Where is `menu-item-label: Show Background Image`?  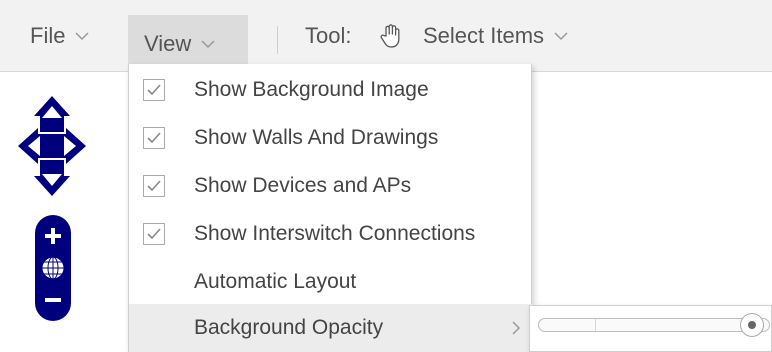
menu-item-label: Show Background Image is located at coordinates (311, 89).